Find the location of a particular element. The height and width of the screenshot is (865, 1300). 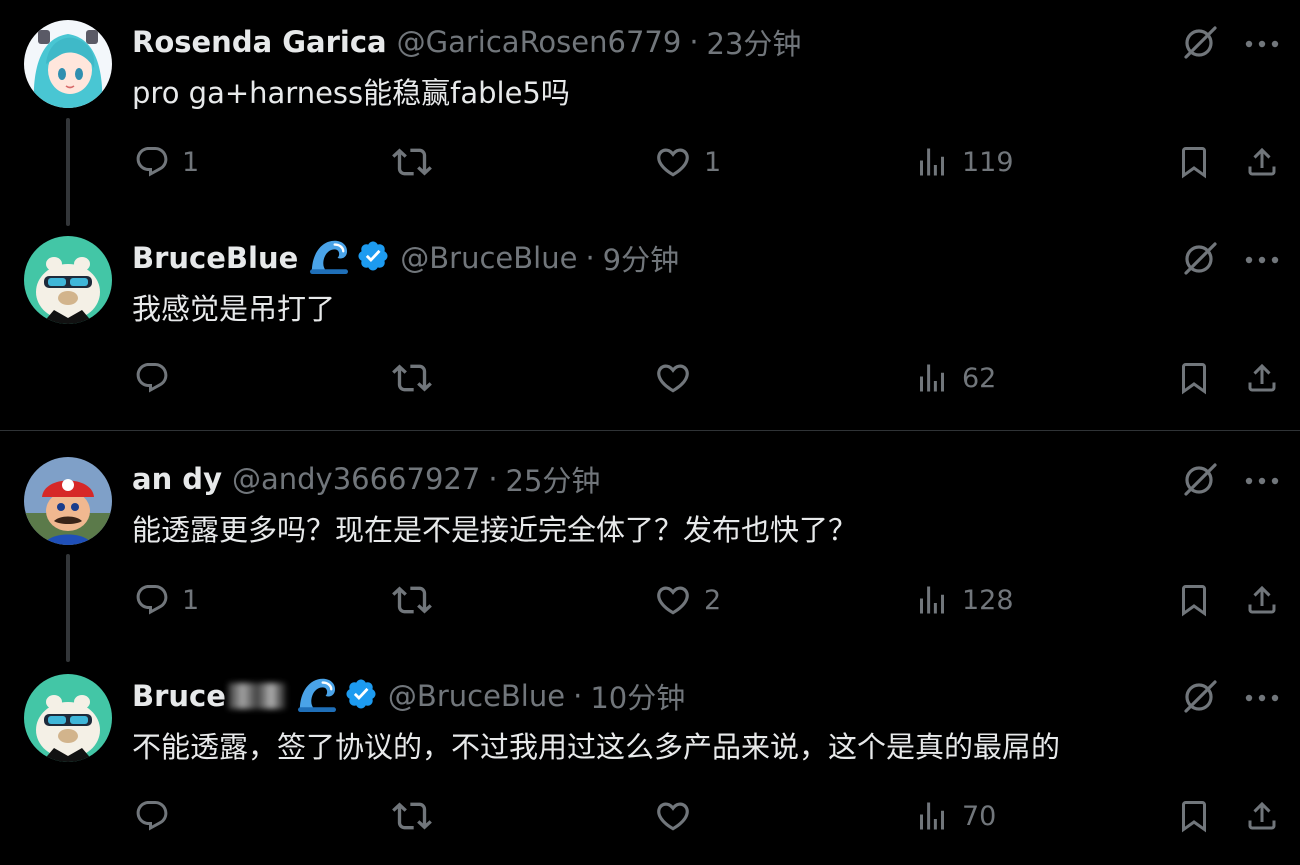

like-count: 1 is located at coordinates (713, 162).